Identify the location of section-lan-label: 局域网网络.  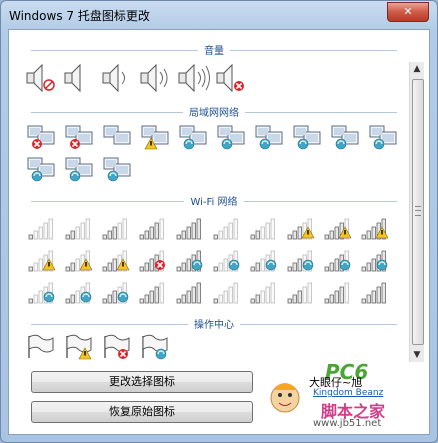
(214, 111).